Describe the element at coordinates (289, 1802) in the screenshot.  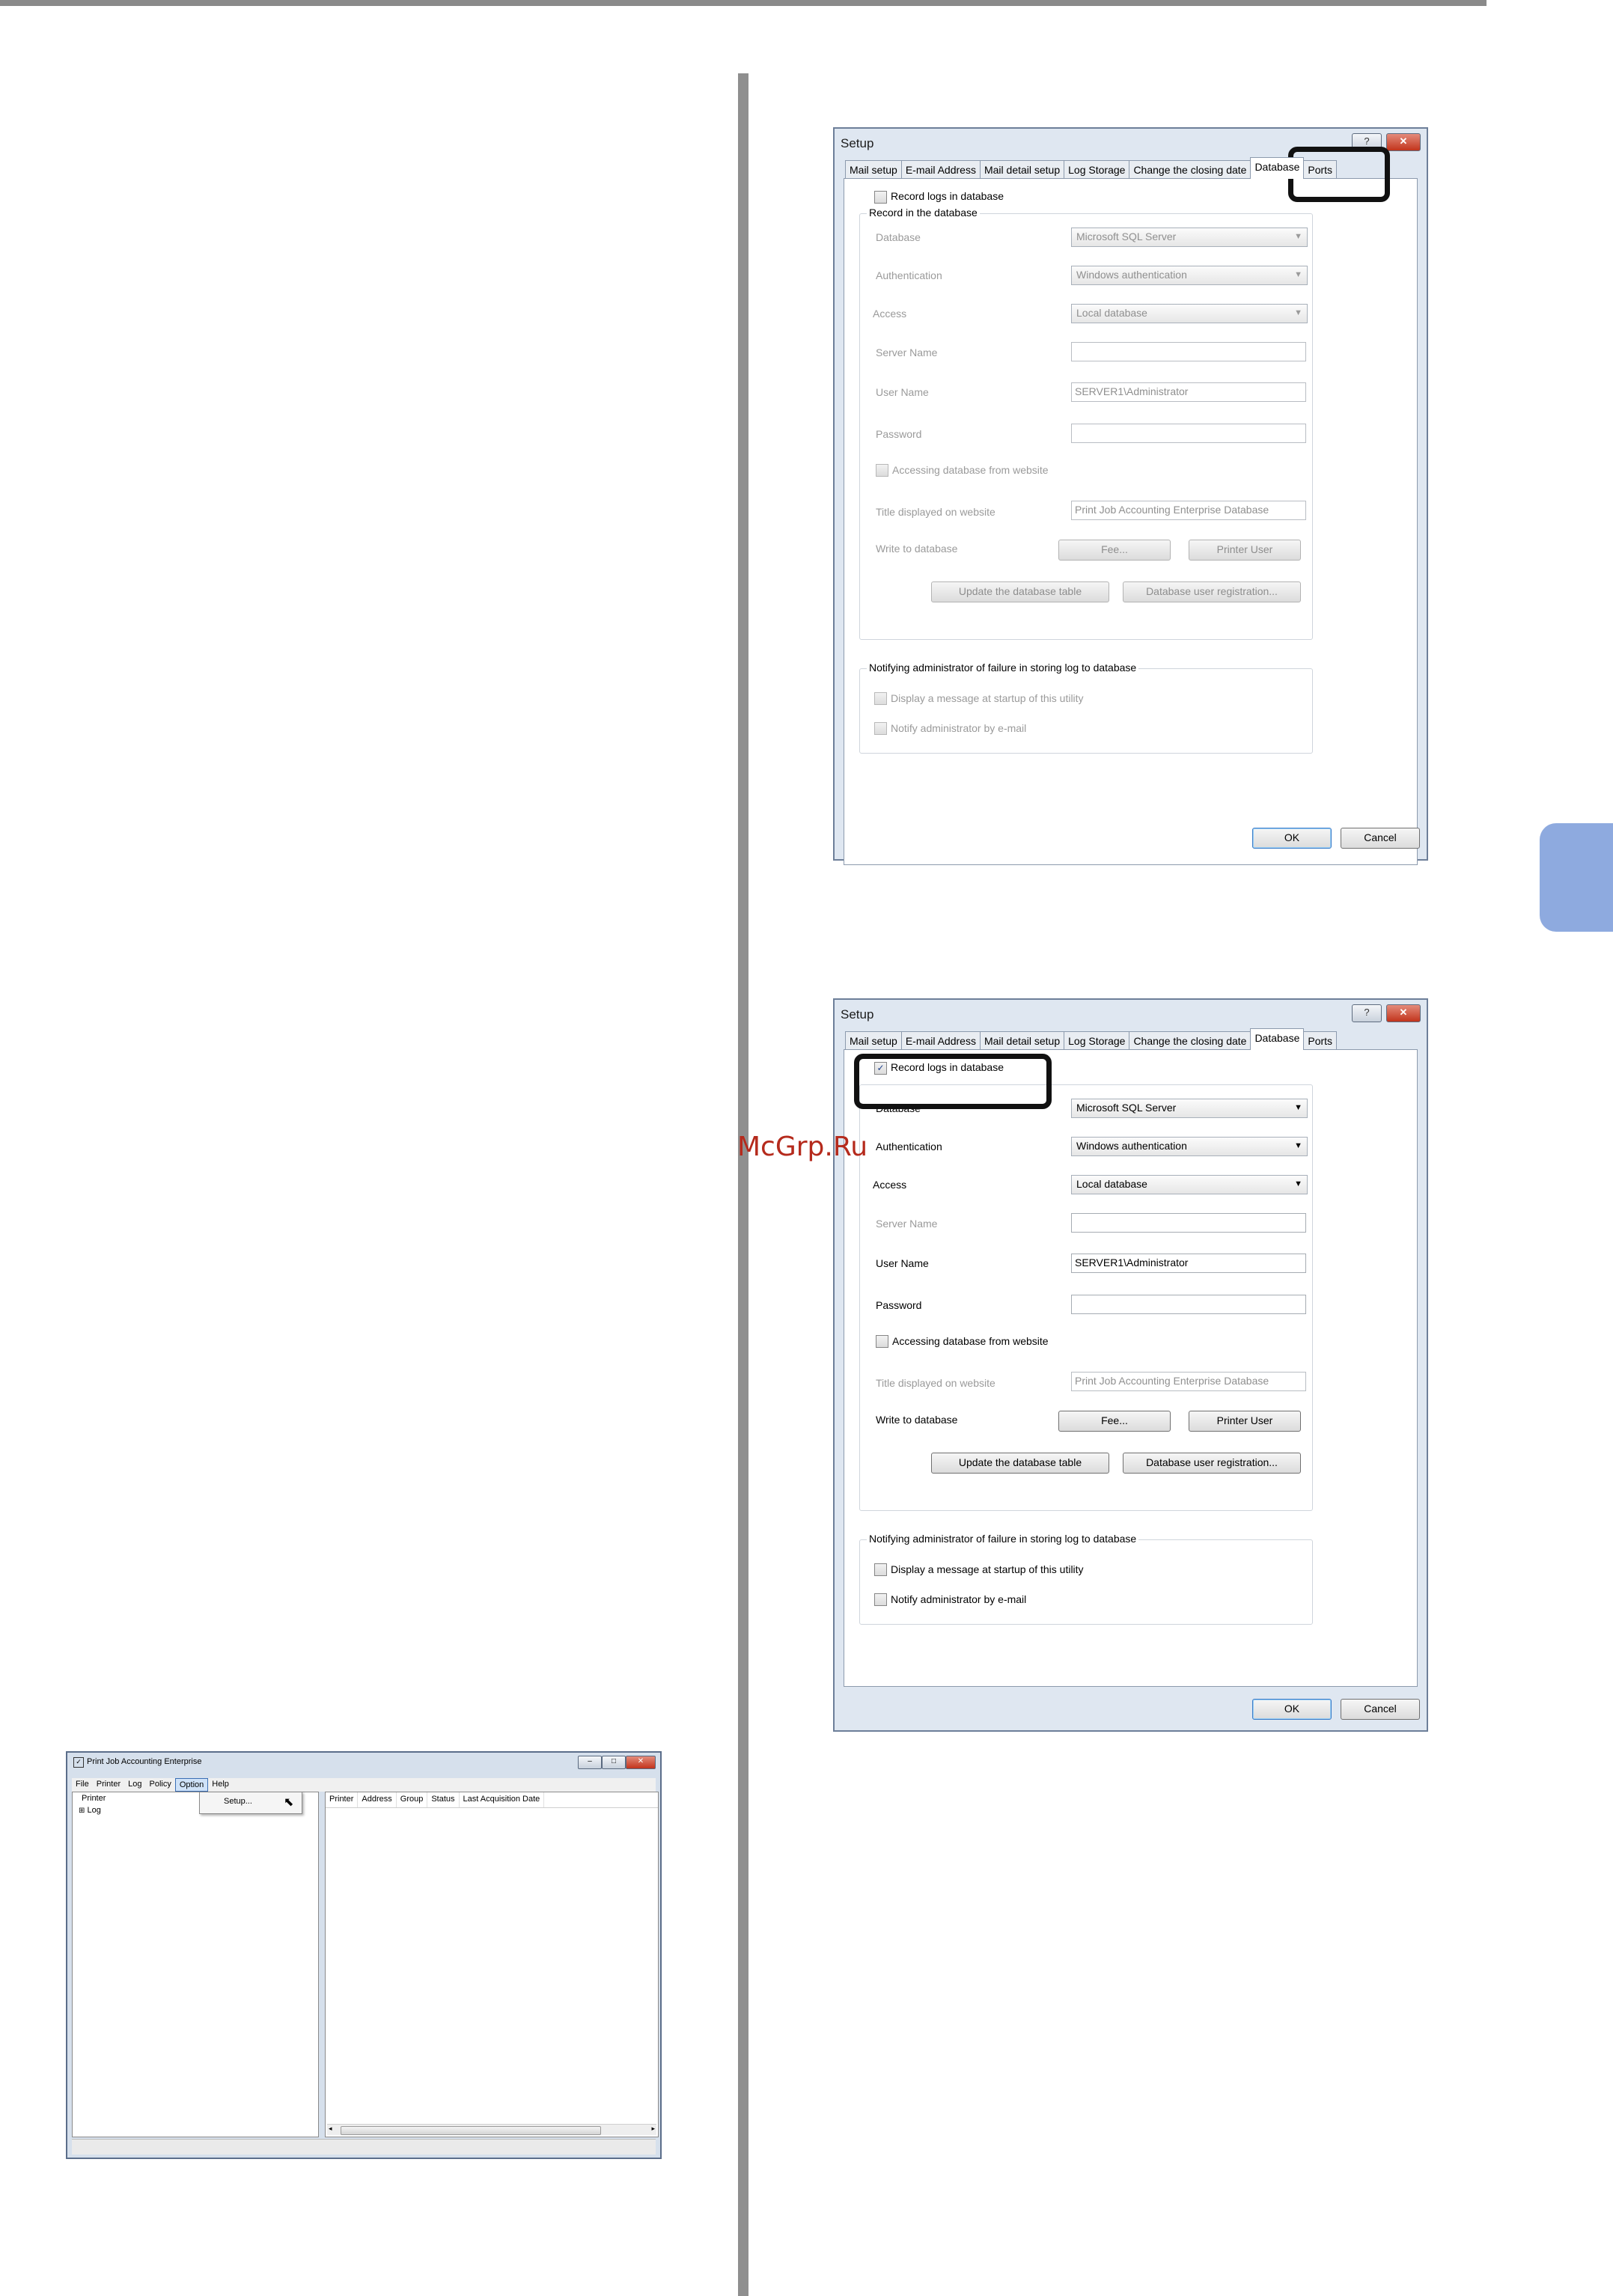
I see `mouse-cursor-icon: ⬉` at that location.